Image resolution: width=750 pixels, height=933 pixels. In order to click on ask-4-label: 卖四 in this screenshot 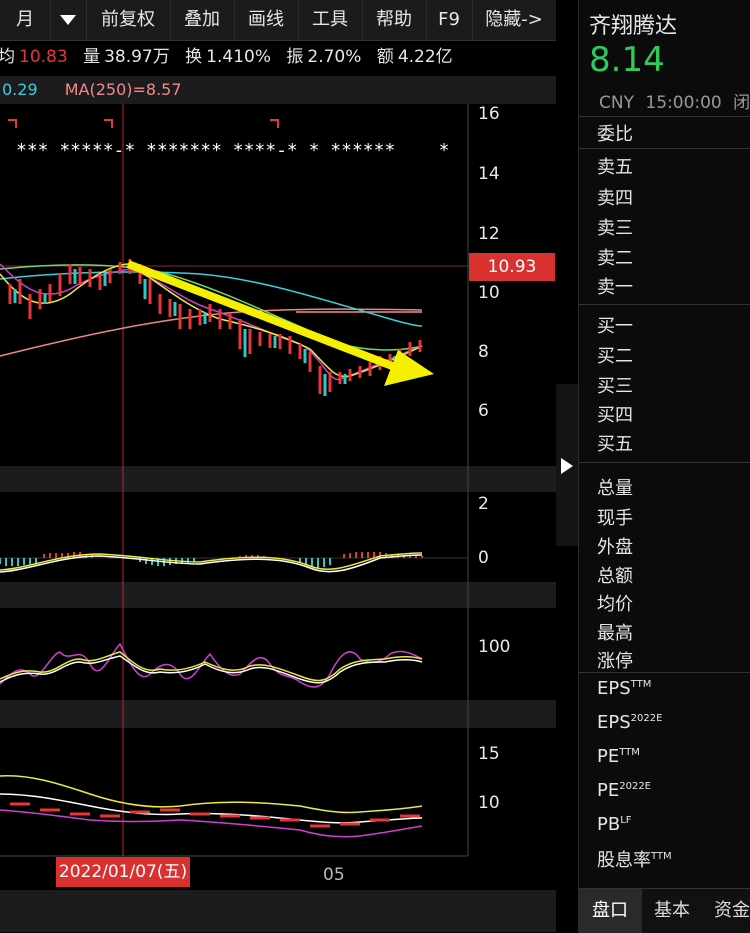, I will do `click(615, 198)`.